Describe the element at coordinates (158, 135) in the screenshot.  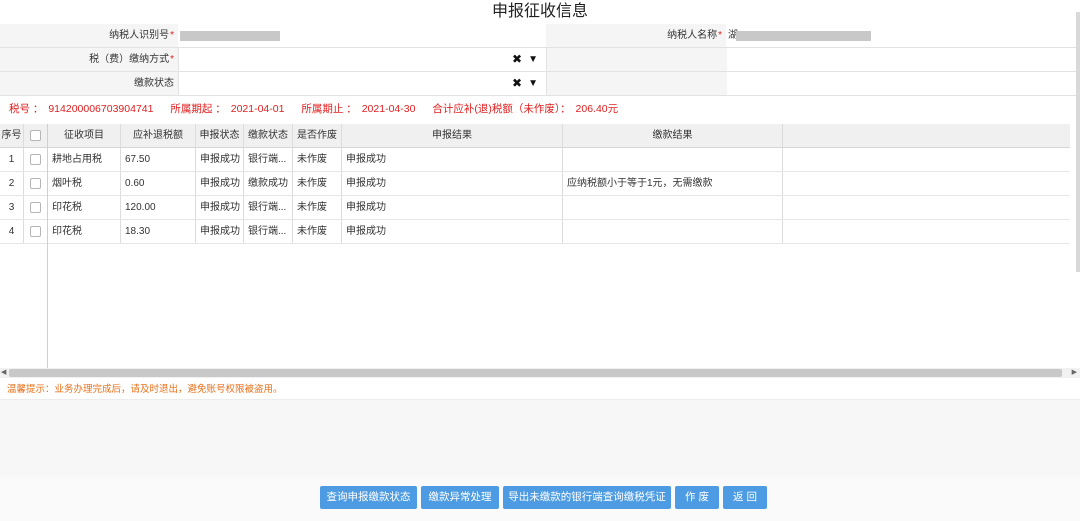
I see `header-amount: 应补退税额` at that location.